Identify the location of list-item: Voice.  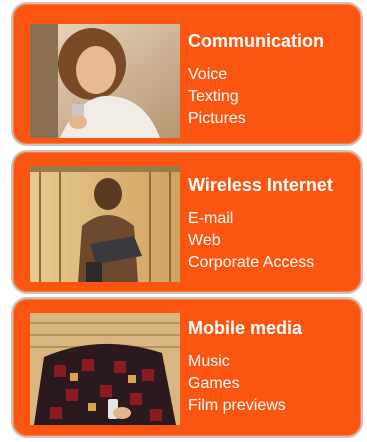
(208, 74).